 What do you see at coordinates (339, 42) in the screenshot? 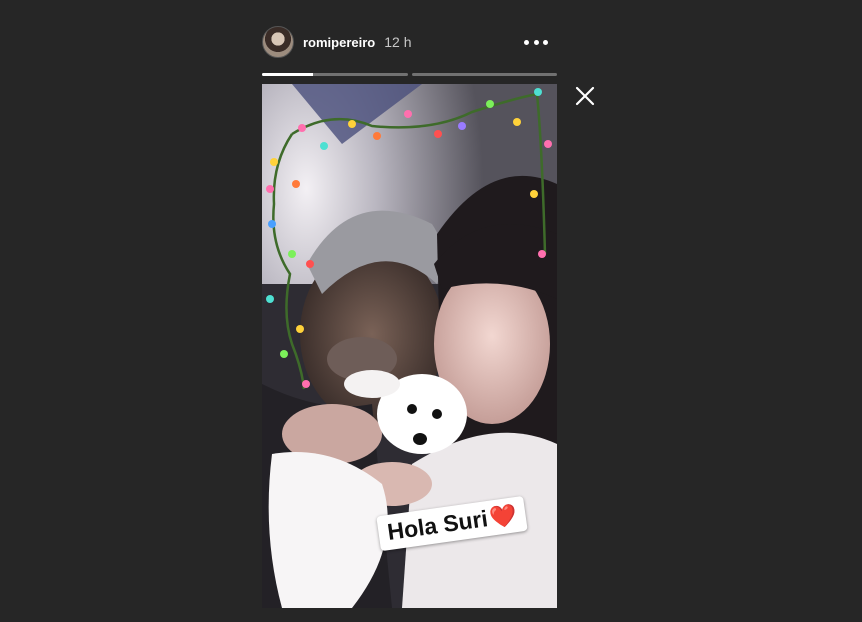
I see `username: romipereiro` at bounding box center [339, 42].